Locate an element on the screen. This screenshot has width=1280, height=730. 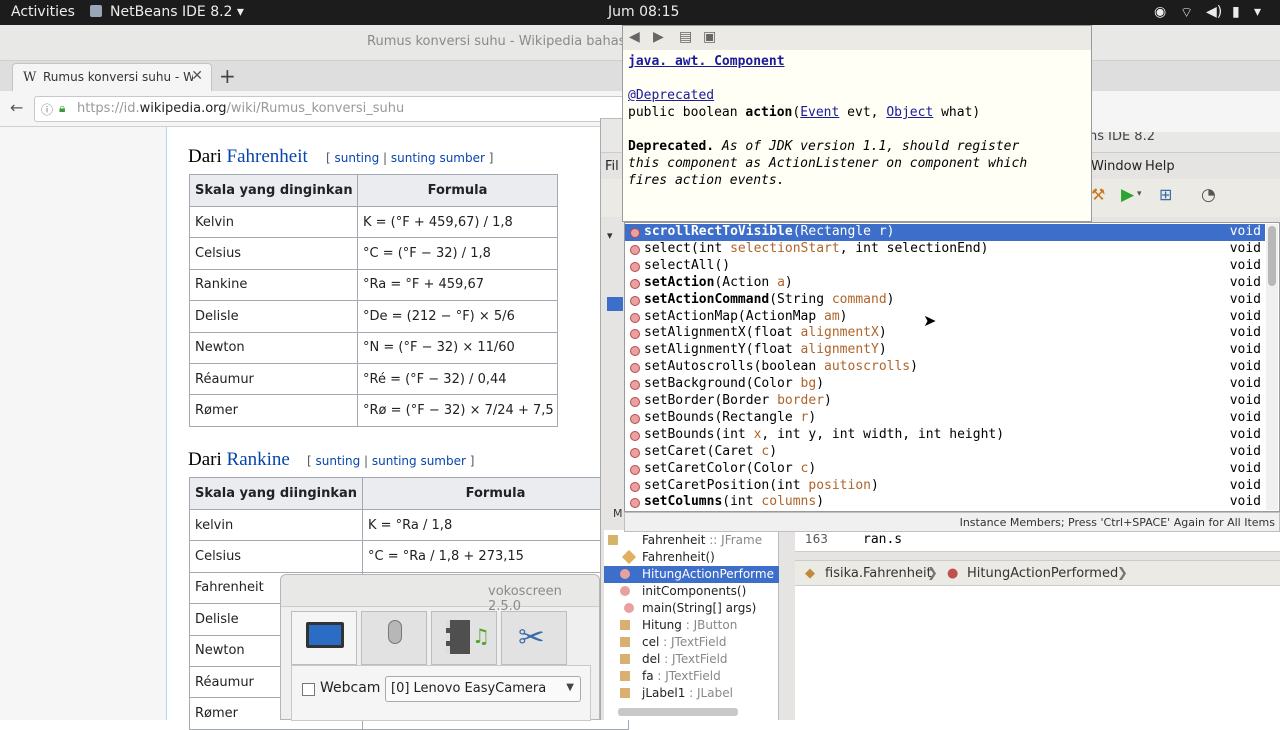
table-cell: Delisle is located at coordinates (273, 316).